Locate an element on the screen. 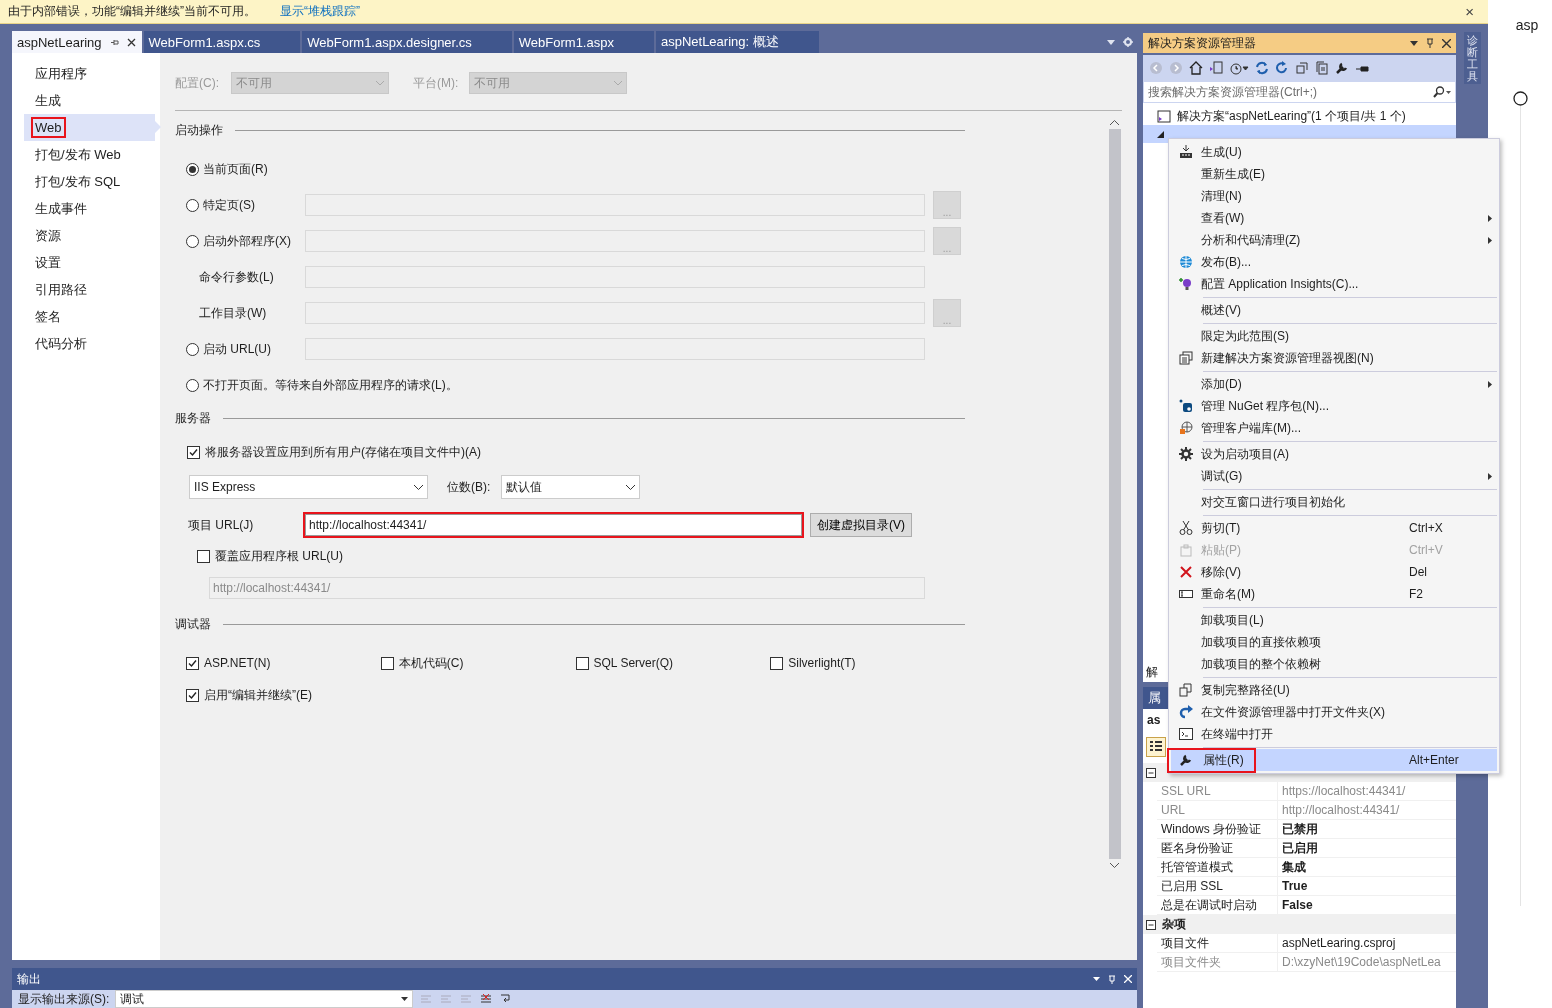 This screenshot has width=1552, height=1008. property-value: aspNetLearing.csproj is located at coordinates (1367, 943).